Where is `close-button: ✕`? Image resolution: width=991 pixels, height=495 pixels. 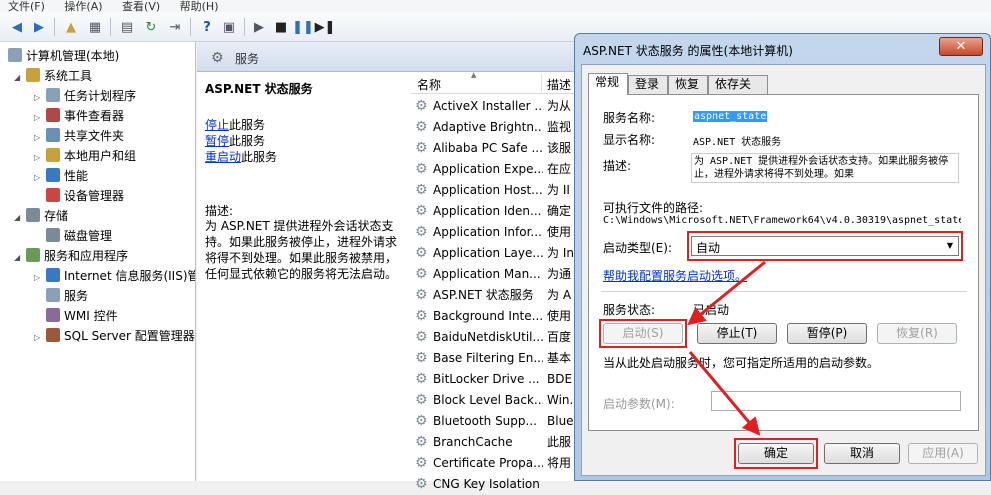 close-button: ✕ is located at coordinates (961, 46).